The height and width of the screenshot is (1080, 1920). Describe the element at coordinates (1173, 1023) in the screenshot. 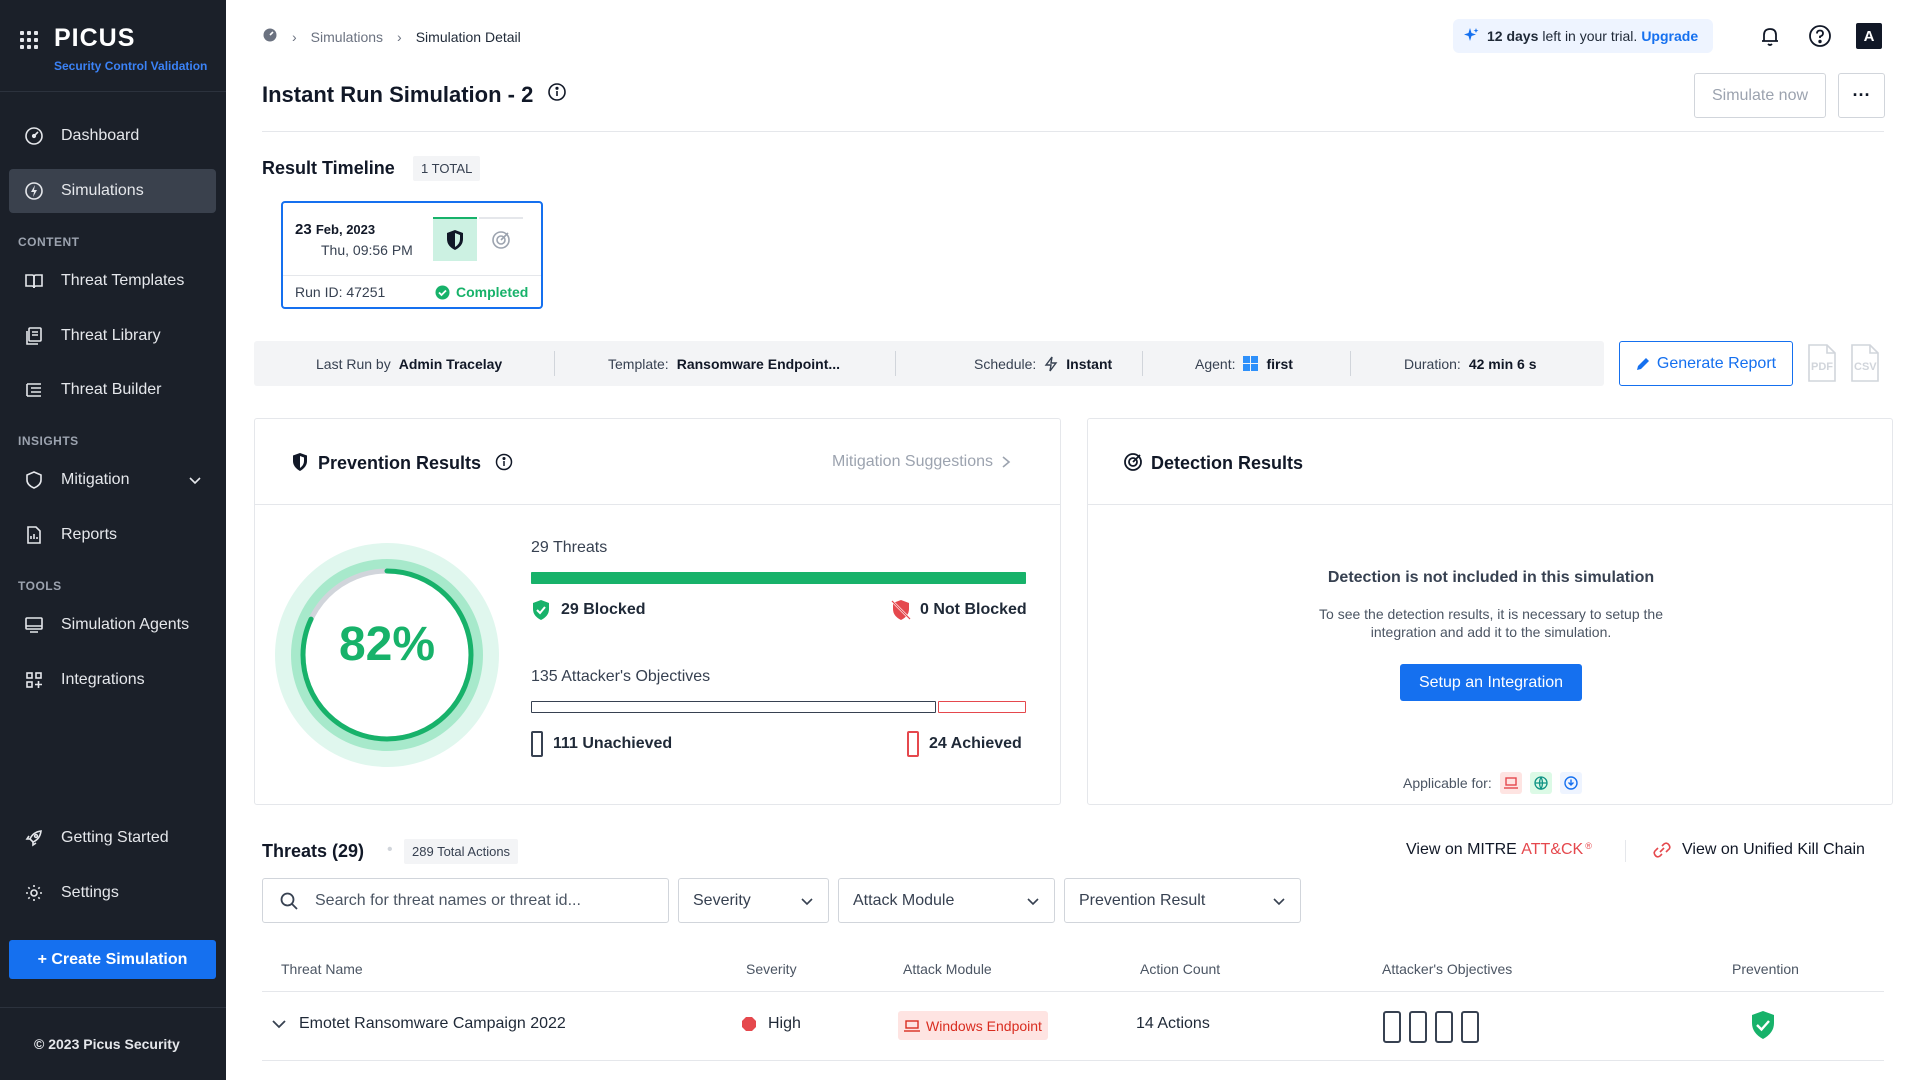

I see `action-count-value: 14 Actions` at that location.